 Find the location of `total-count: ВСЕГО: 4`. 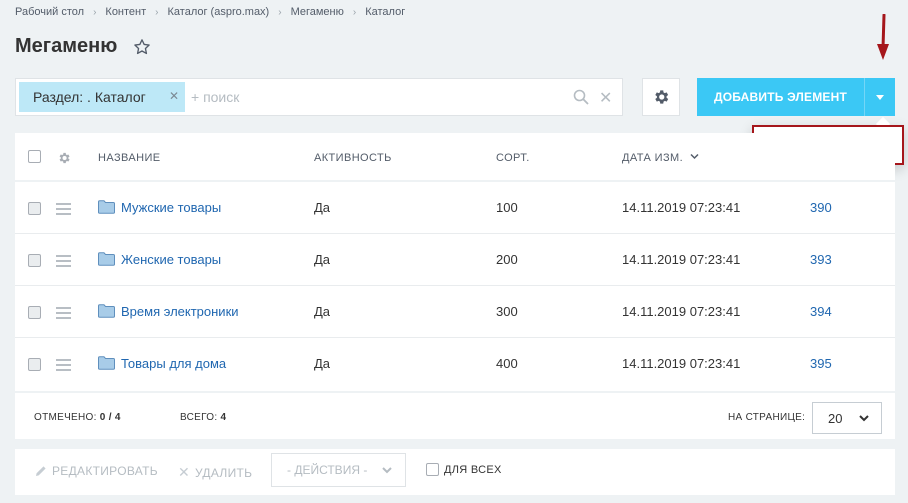

total-count: ВСЕГО: 4 is located at coordinates (203, 417).